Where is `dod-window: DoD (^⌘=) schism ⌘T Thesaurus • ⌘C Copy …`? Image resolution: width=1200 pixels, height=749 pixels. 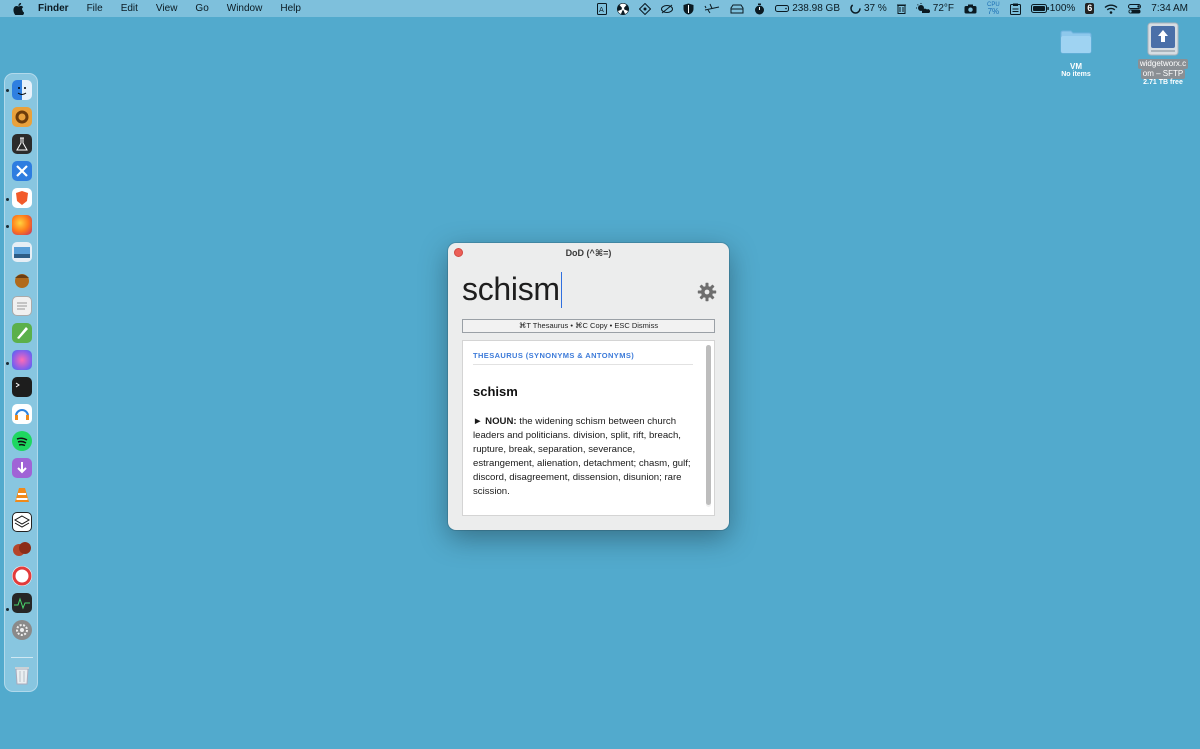
dod-window: DoD (^⌘=) schism ⌘T Thesaurus • ⌘C Copy … is located at coordinates (588, 386).